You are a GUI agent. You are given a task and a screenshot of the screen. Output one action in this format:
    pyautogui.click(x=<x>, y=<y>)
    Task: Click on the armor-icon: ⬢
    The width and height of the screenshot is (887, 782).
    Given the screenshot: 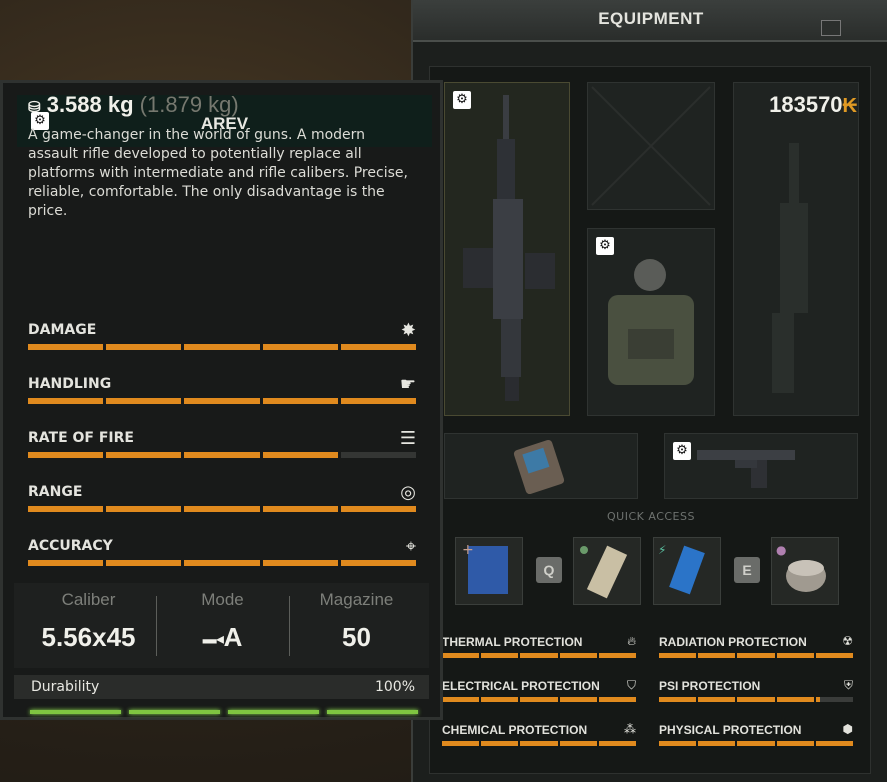 What is the action you would take?
    pyautogui.click(x=847, y=729)
    